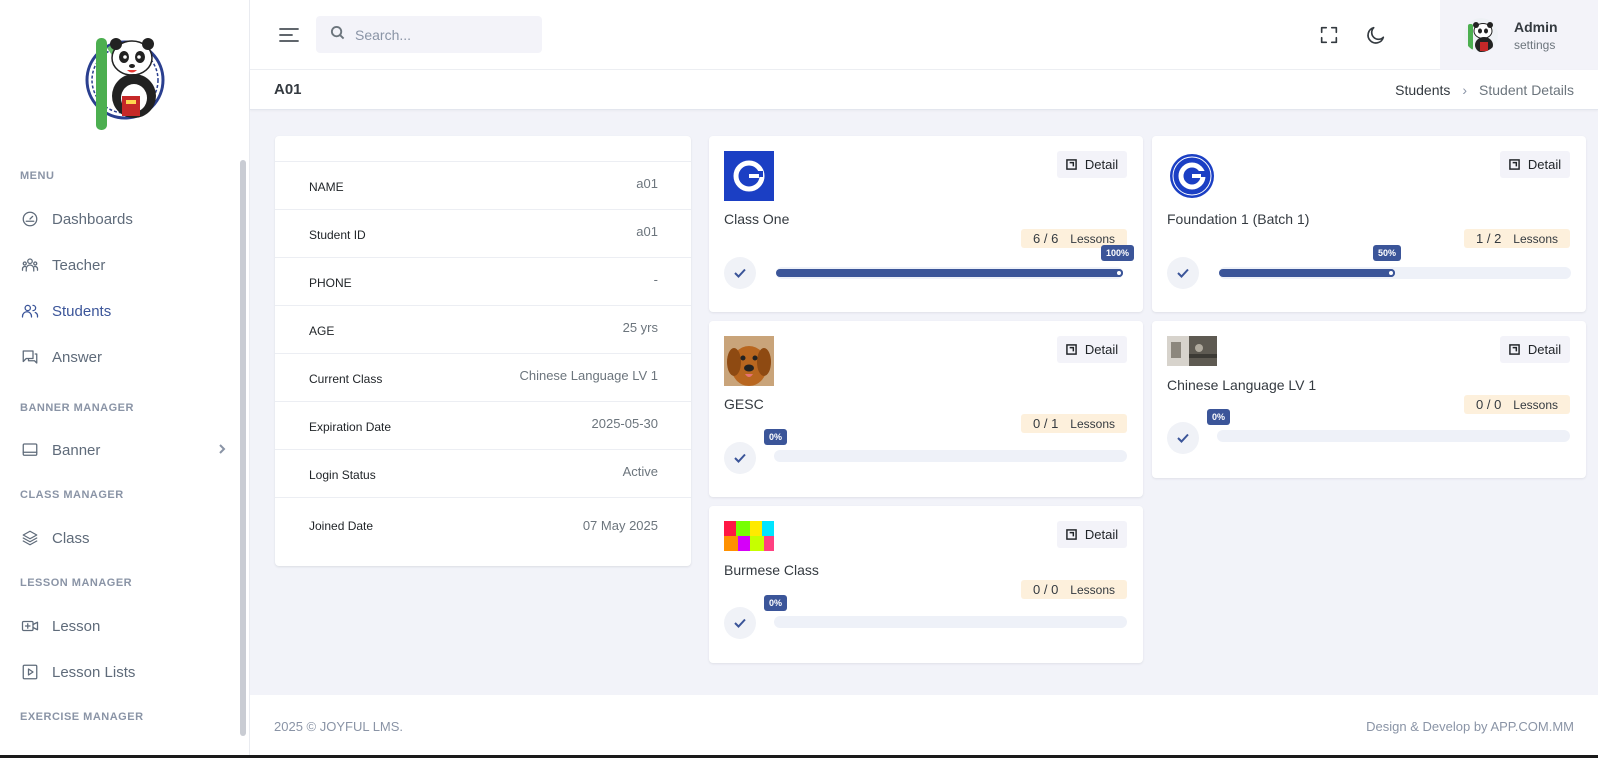  I want to click on info-value: 2025-05-30, so click(625, 423).